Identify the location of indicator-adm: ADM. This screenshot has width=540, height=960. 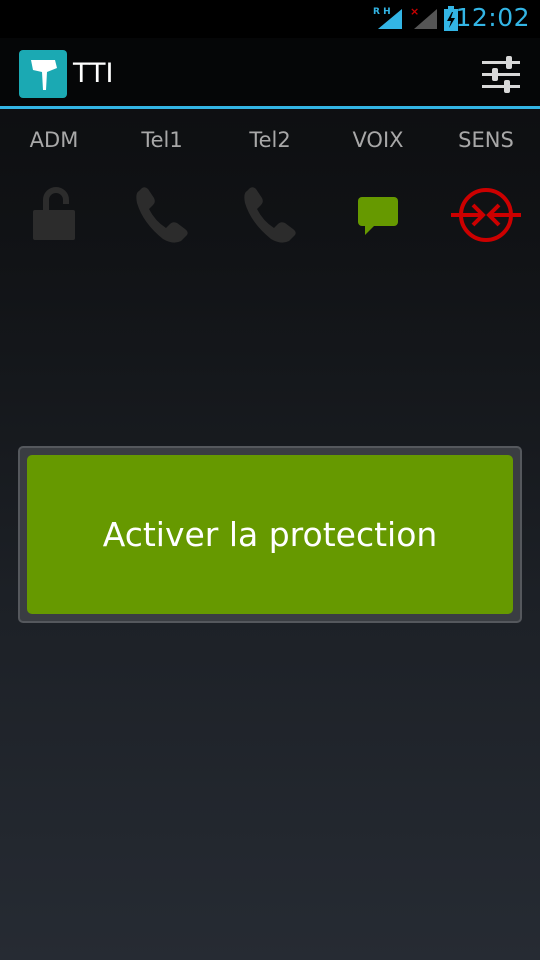
(54, 187).